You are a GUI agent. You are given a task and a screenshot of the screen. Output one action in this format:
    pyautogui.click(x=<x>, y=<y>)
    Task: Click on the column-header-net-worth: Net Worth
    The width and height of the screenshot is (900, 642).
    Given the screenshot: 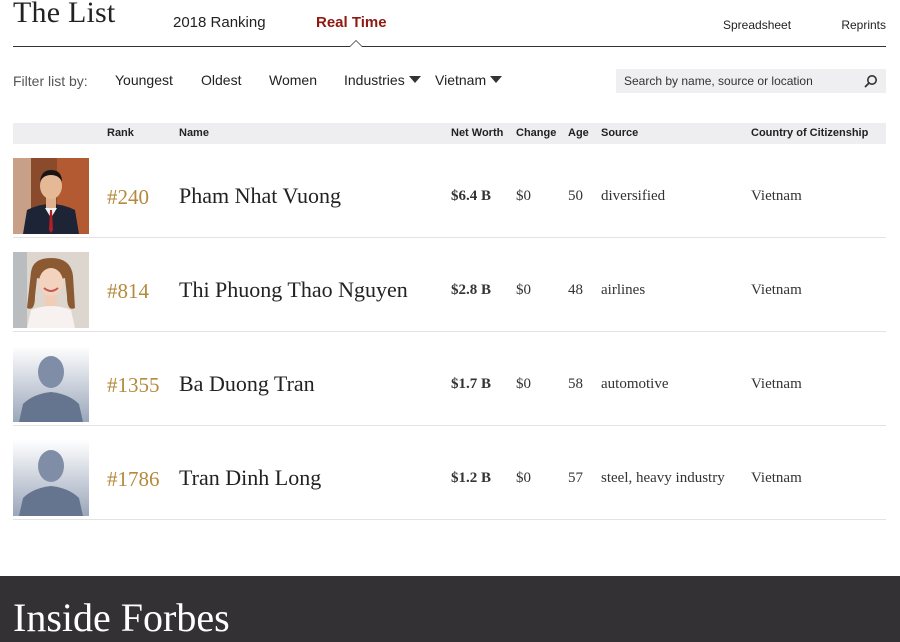 What is the action you would take?
    pyautogui.click(x=477, y=133)
    